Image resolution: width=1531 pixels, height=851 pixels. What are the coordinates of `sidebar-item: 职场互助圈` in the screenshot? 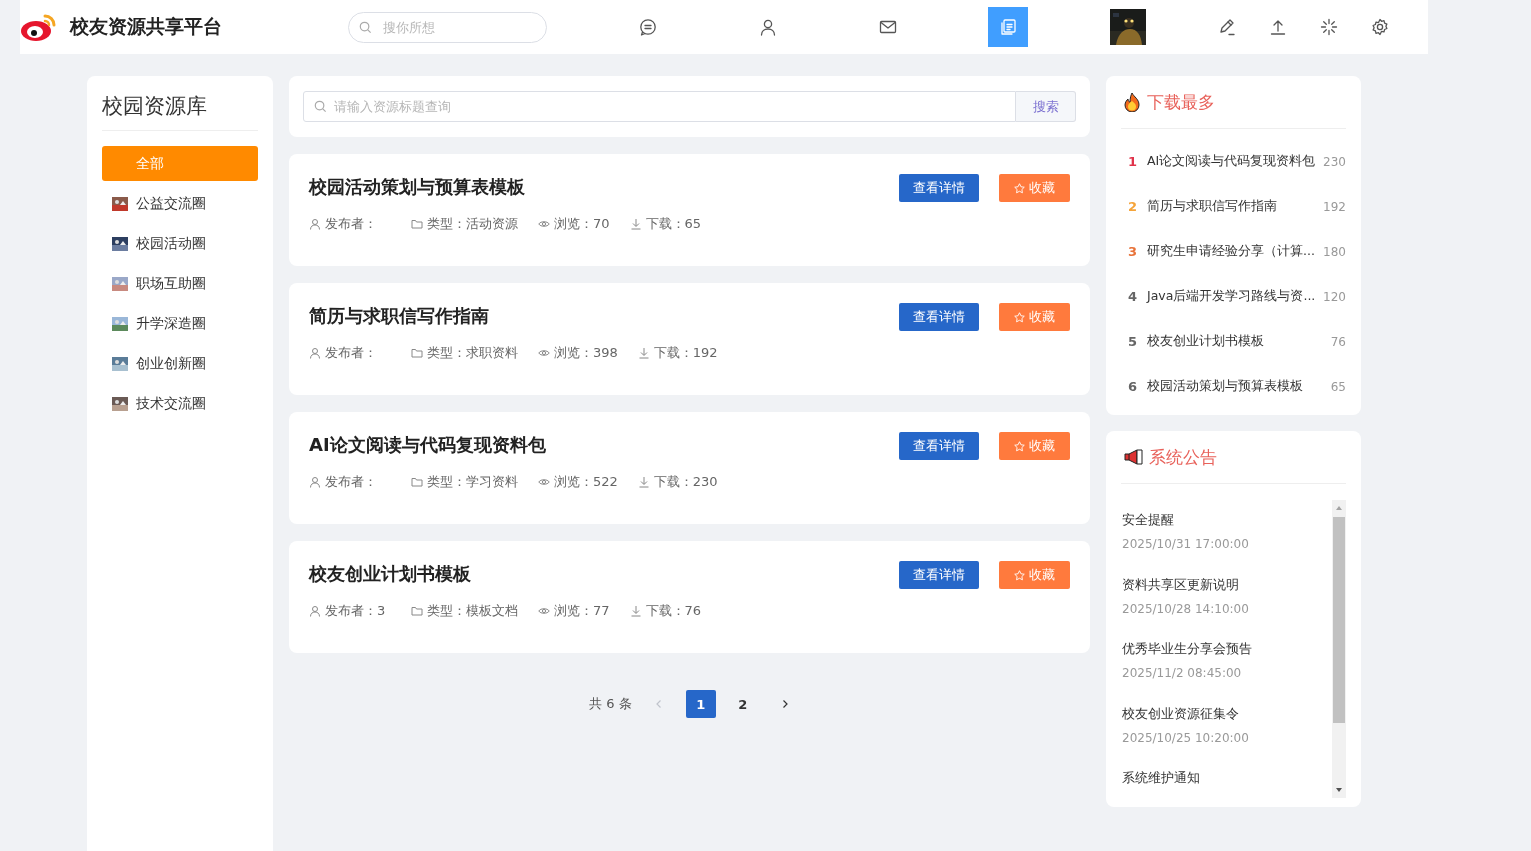 It's located at (180, 283).